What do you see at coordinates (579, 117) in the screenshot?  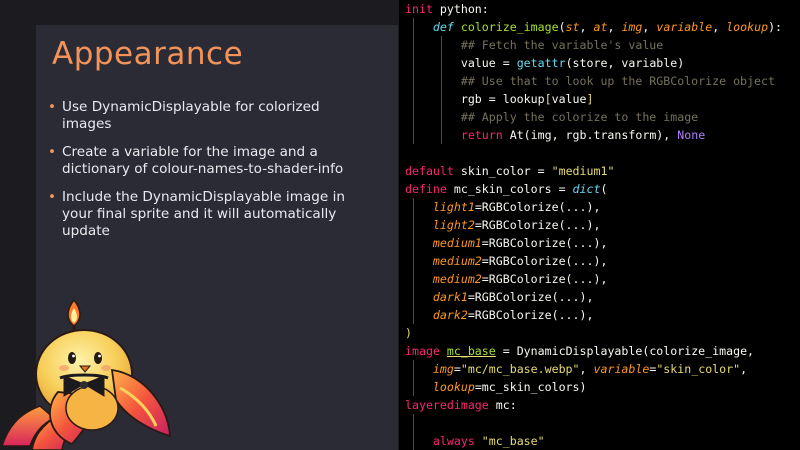 I see `code-line: ## Apply the colorize to the image` at bounding box center [579, 117].